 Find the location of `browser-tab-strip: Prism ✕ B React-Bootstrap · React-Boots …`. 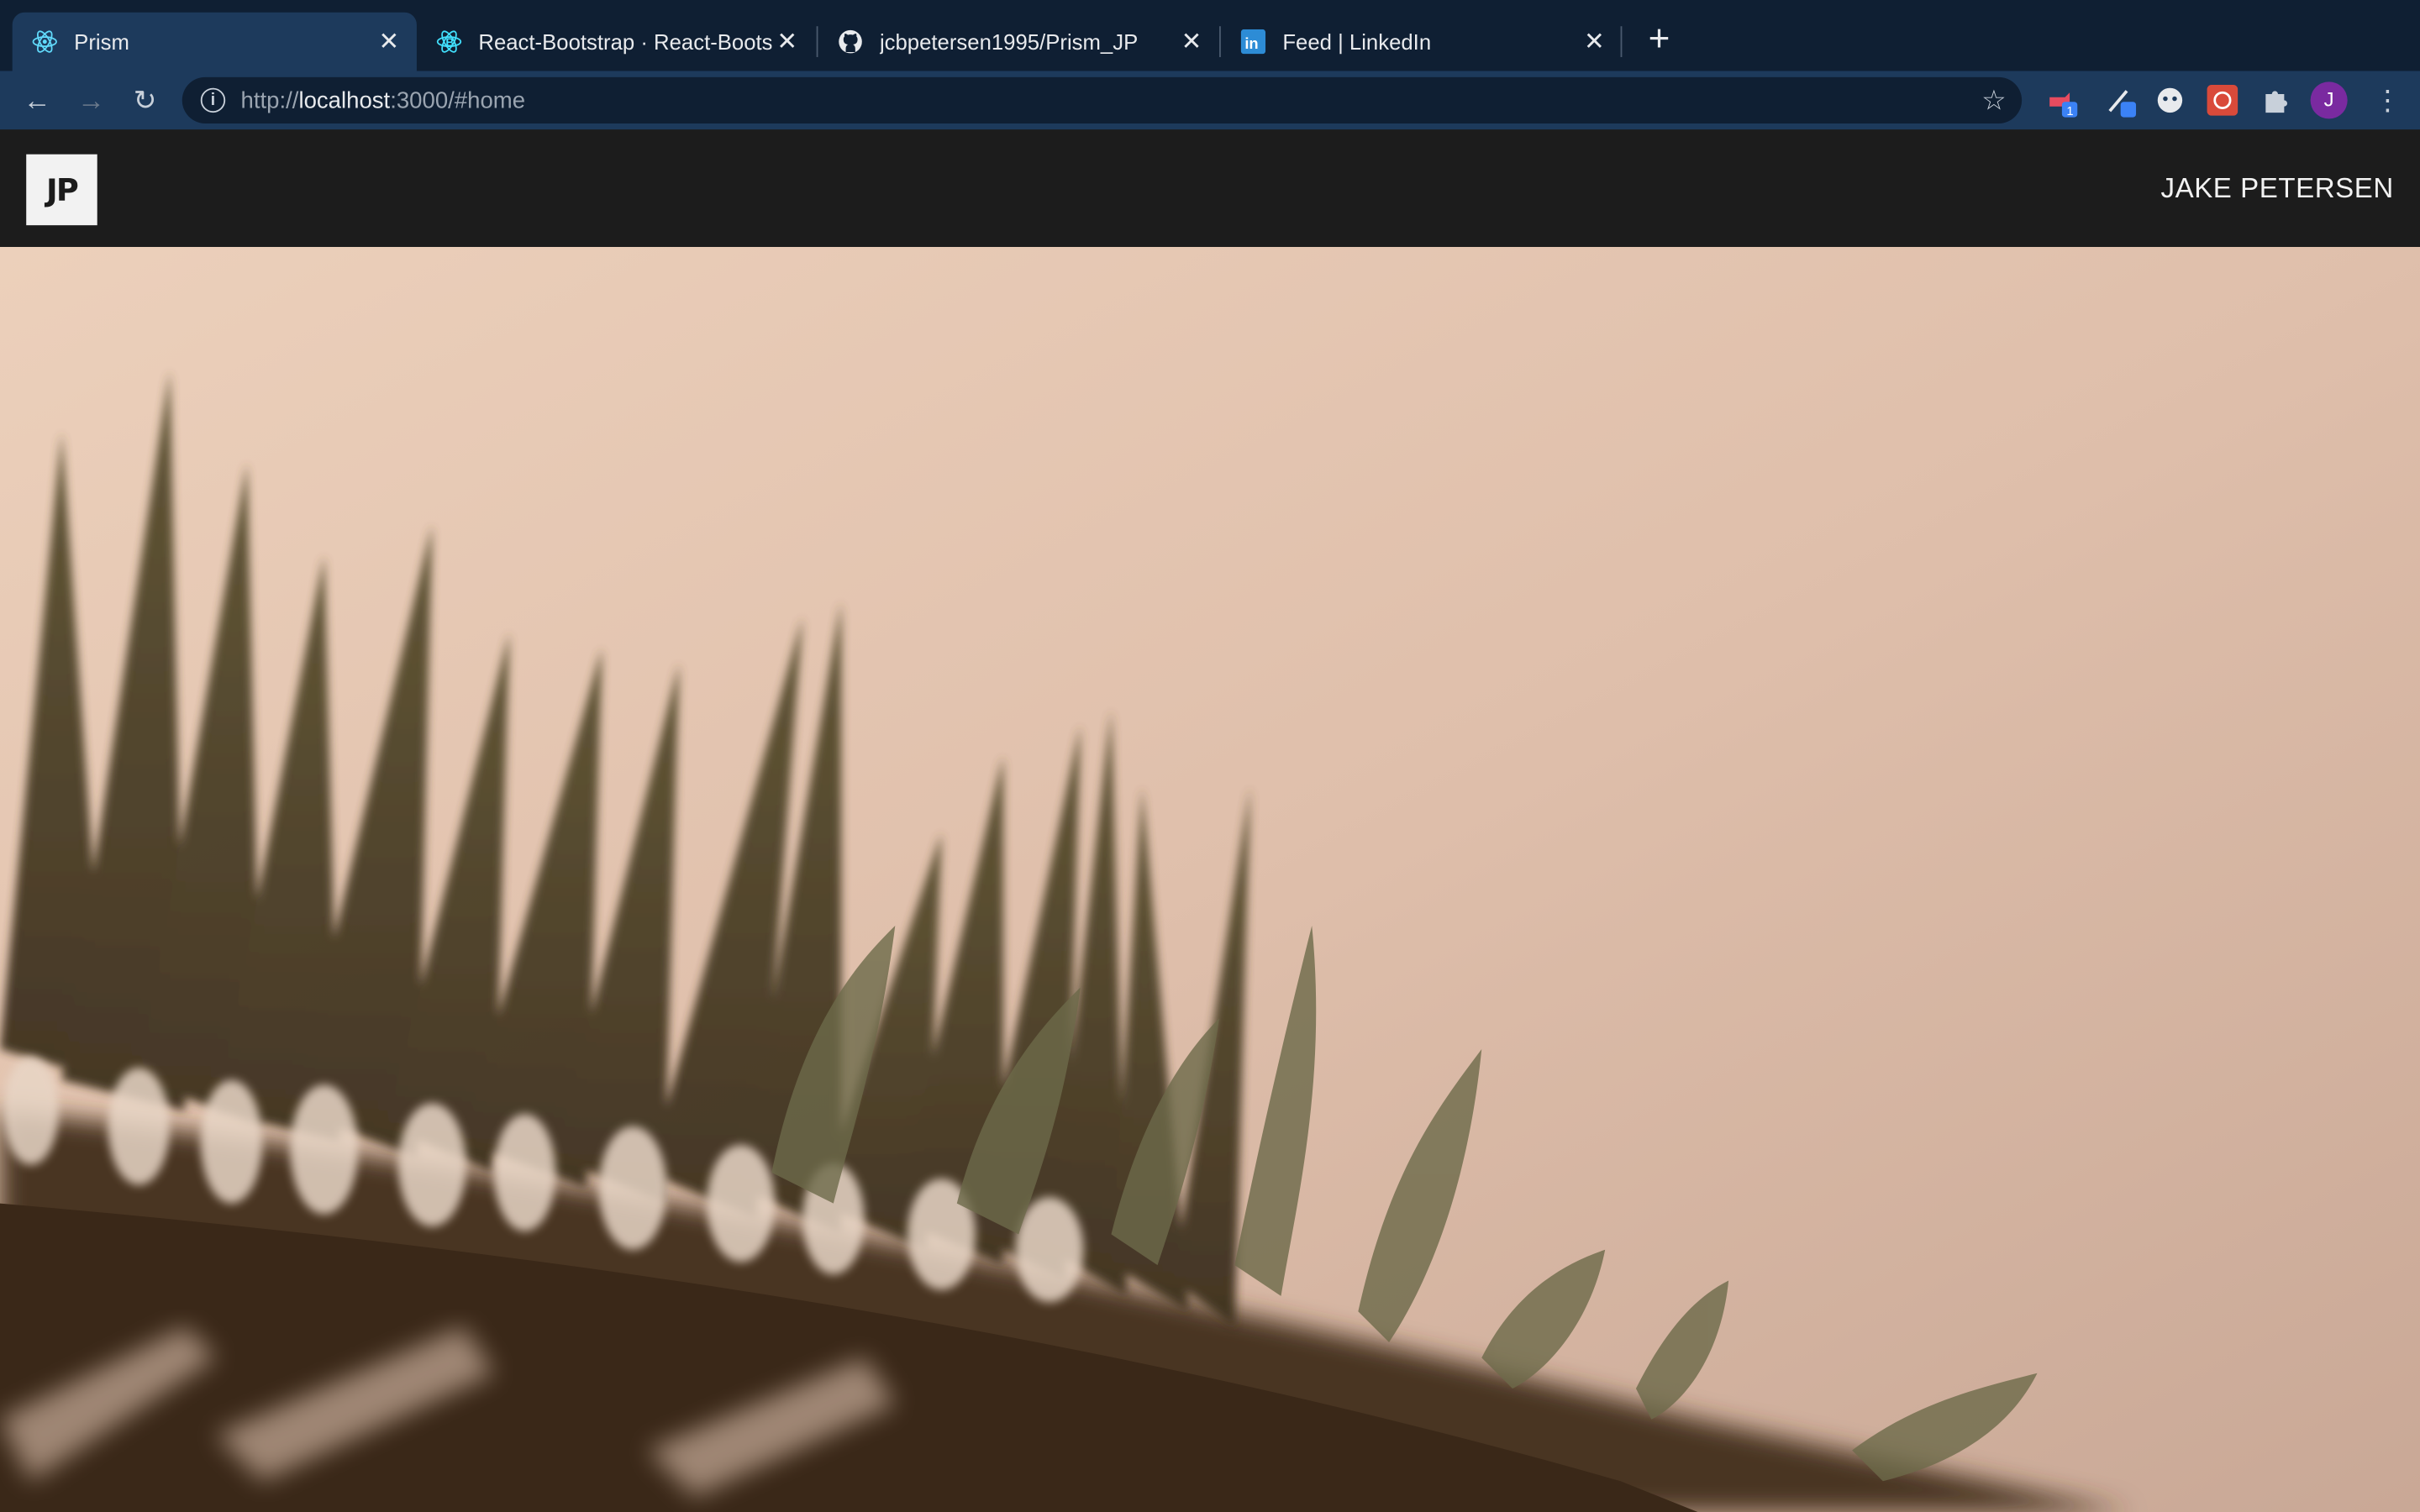

browser-tab-strip: Prism ✕ B React-Bootstrap · React-Boots … is located at coordinates (1210, 35).